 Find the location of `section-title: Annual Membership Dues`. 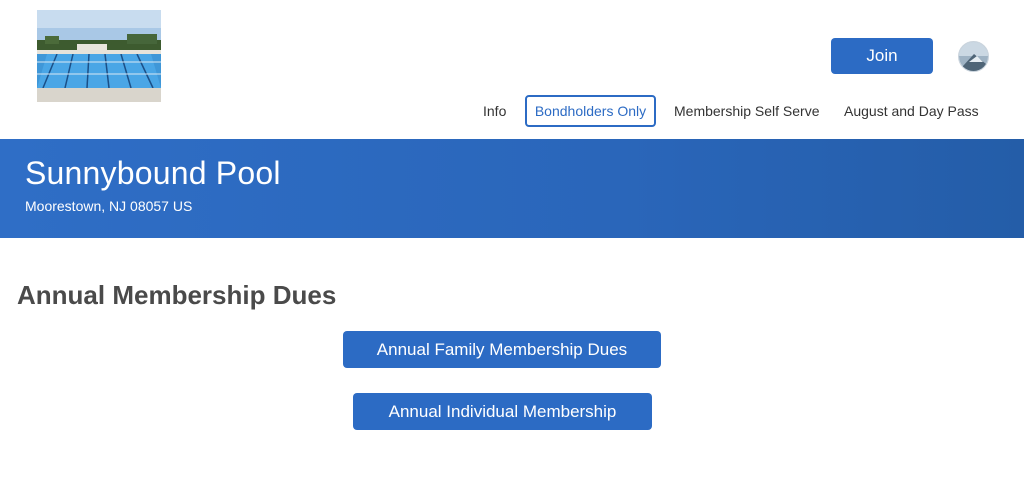

section-title: Annual Membership Dues is located at coordinates (177, 295).